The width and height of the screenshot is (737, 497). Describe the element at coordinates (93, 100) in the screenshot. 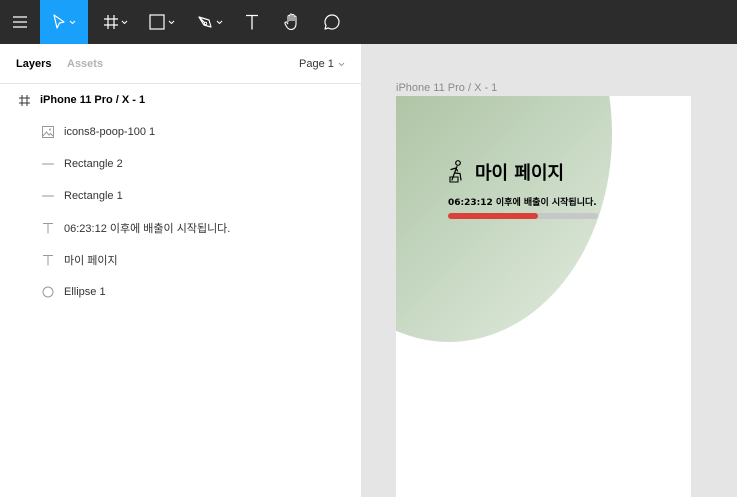

I see `layer-label: iPhone 11 Pro / X - 1` at that location.